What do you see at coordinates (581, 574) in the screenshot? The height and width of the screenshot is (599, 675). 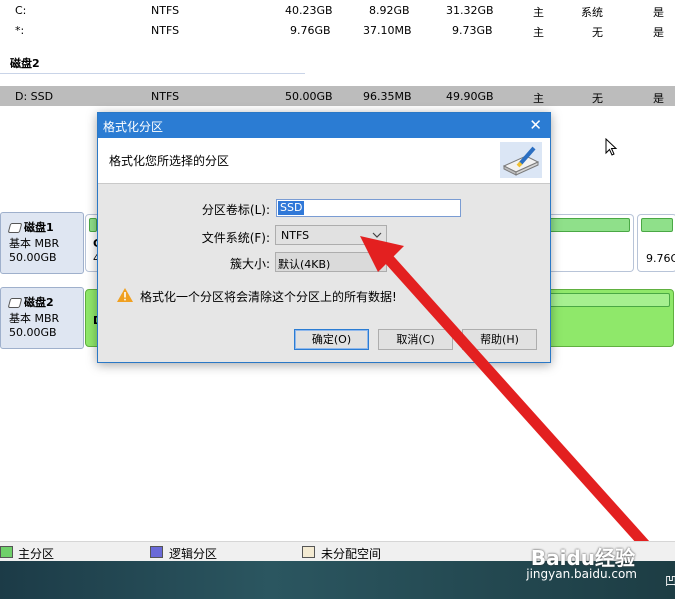 I see `watermark-url: jingyan.baidu.com` at bounding box center [581, 574].